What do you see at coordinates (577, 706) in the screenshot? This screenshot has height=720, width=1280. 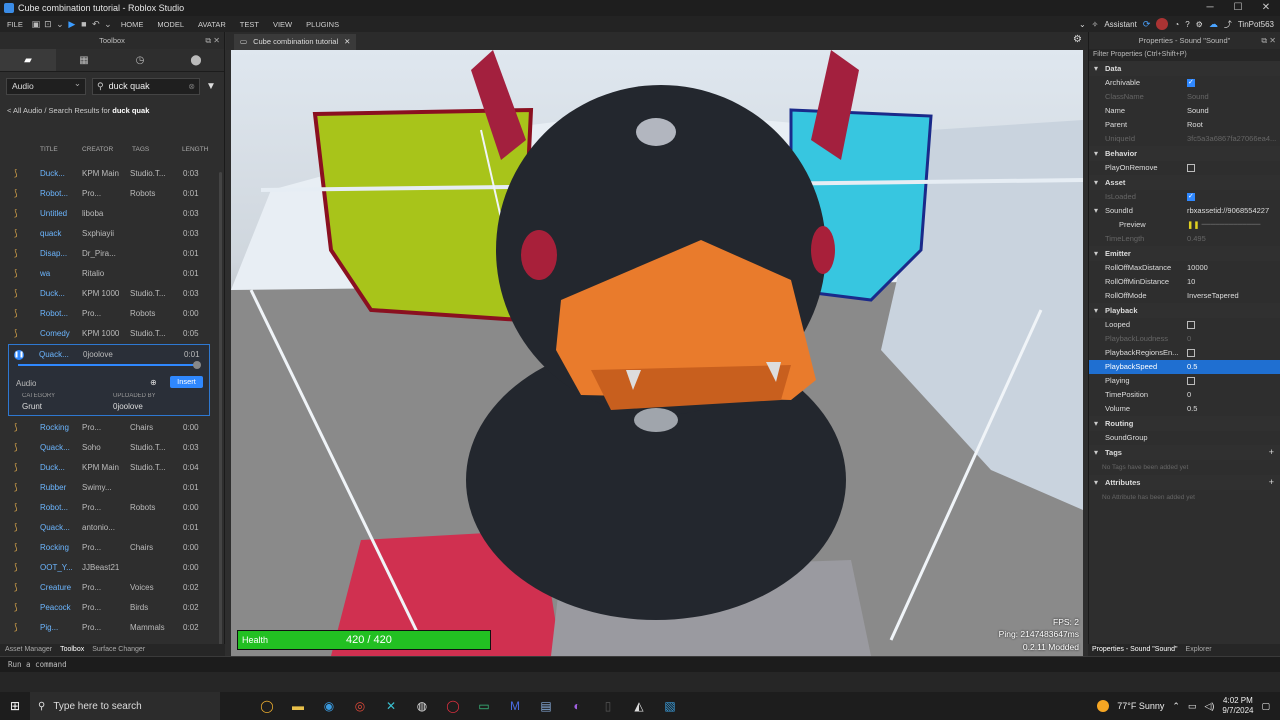 I see `app-icon: ◐` at bounding box center [577, 706].